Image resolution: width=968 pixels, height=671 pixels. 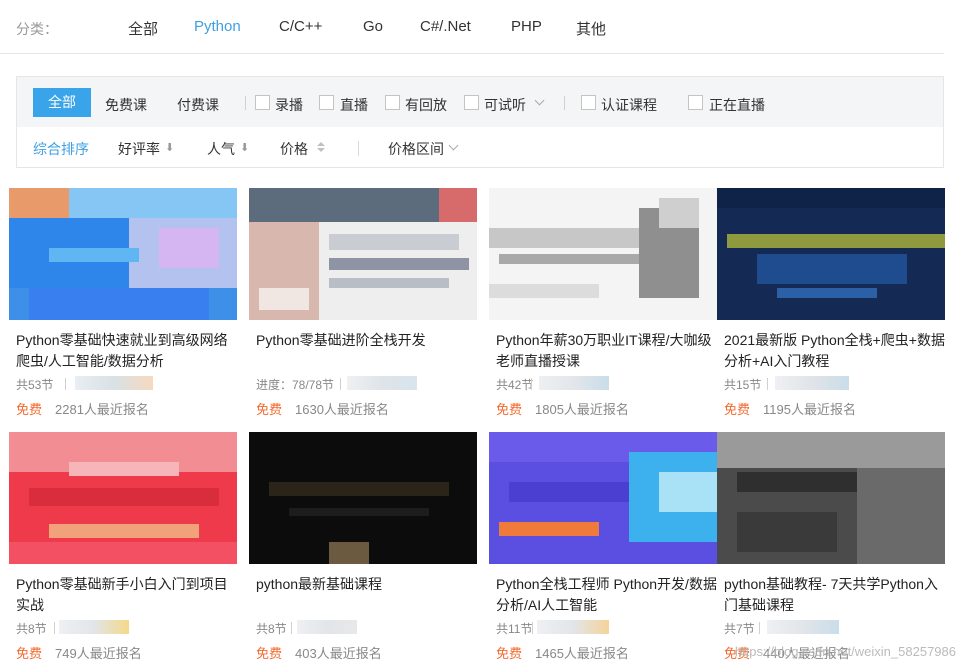 What do you see at coordinates (35, 385) in the screenshot?
I see `course-meta: 共53节` at bounding box center [35, 385].